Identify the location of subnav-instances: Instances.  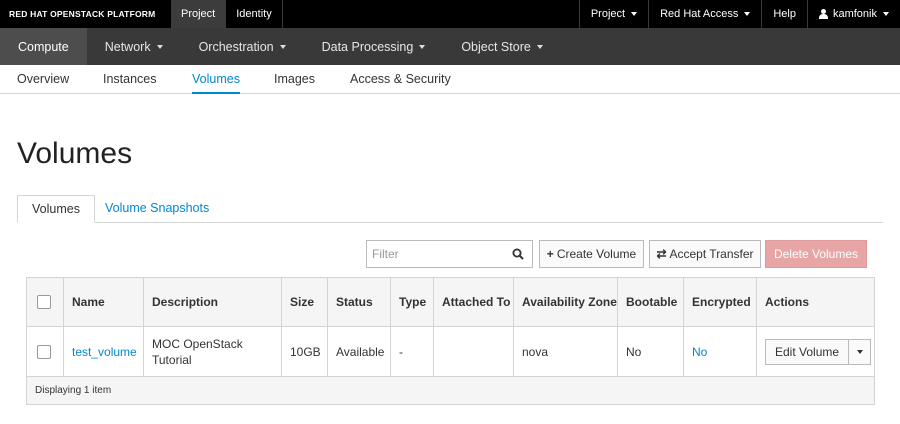
(130, 79).